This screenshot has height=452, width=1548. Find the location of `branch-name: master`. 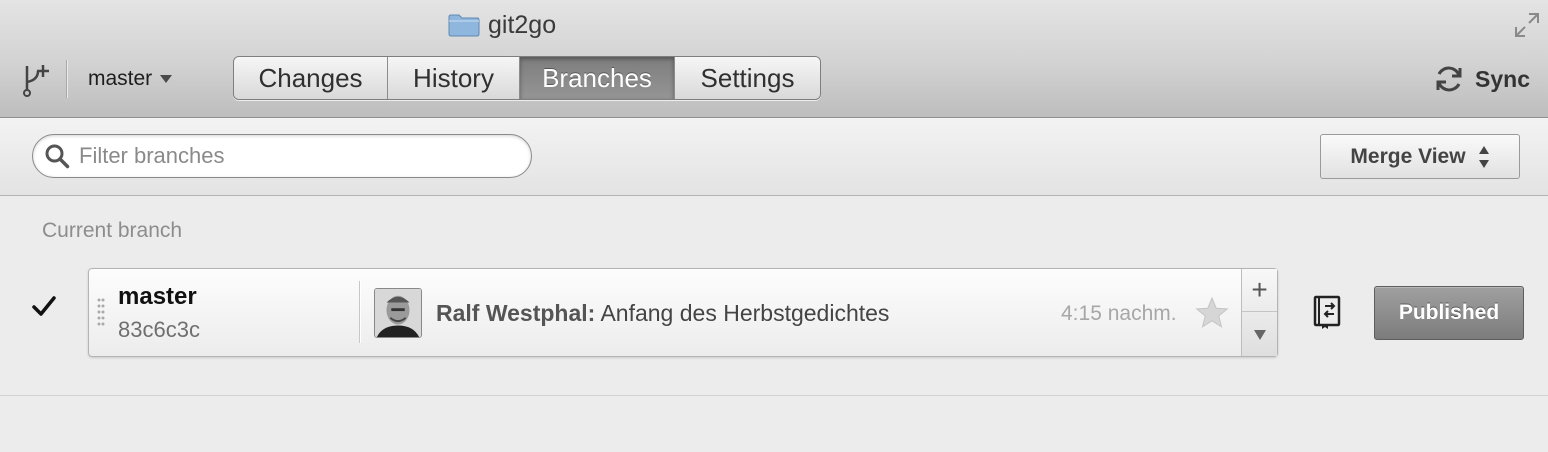

branch-name: master is located at coordinates (157, 296).